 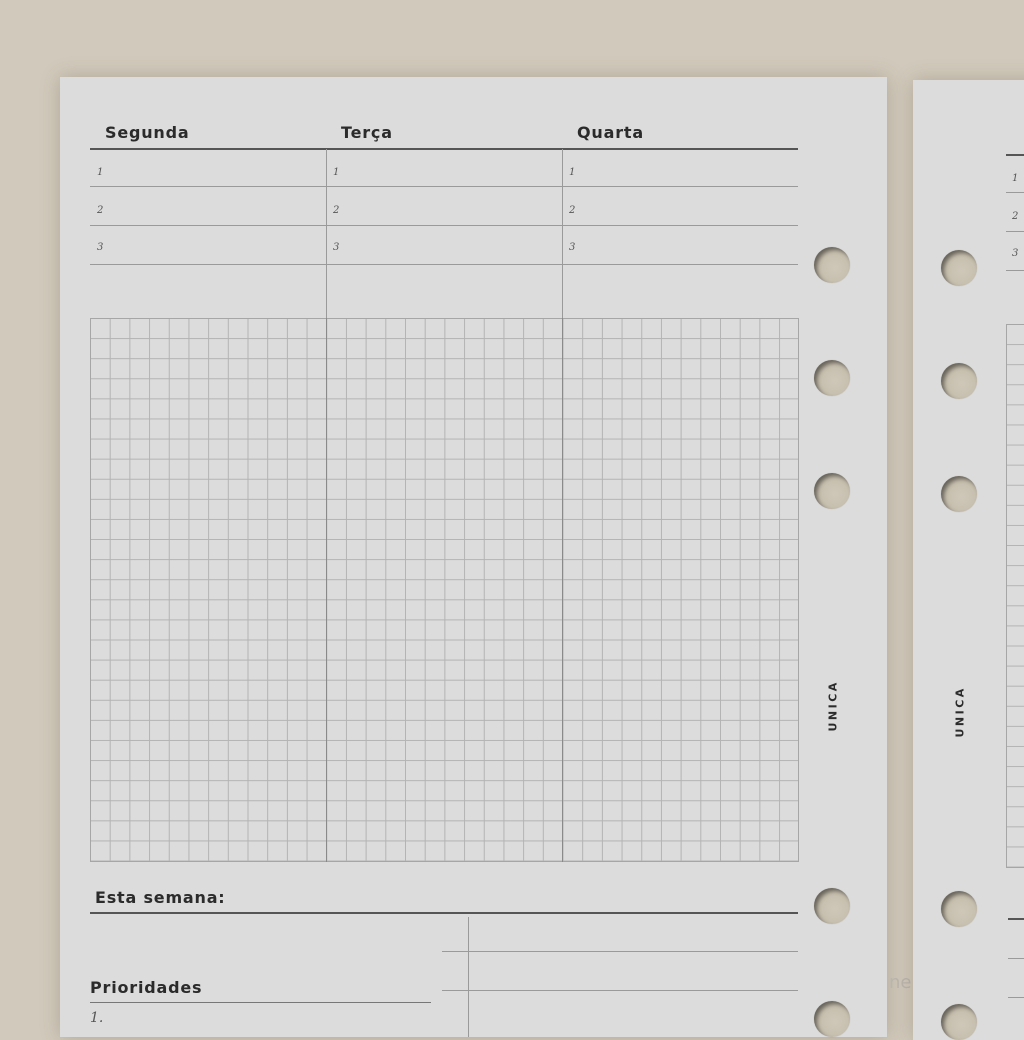 I want to click on day-header-terca: Terça, so click(x=367, y=132).